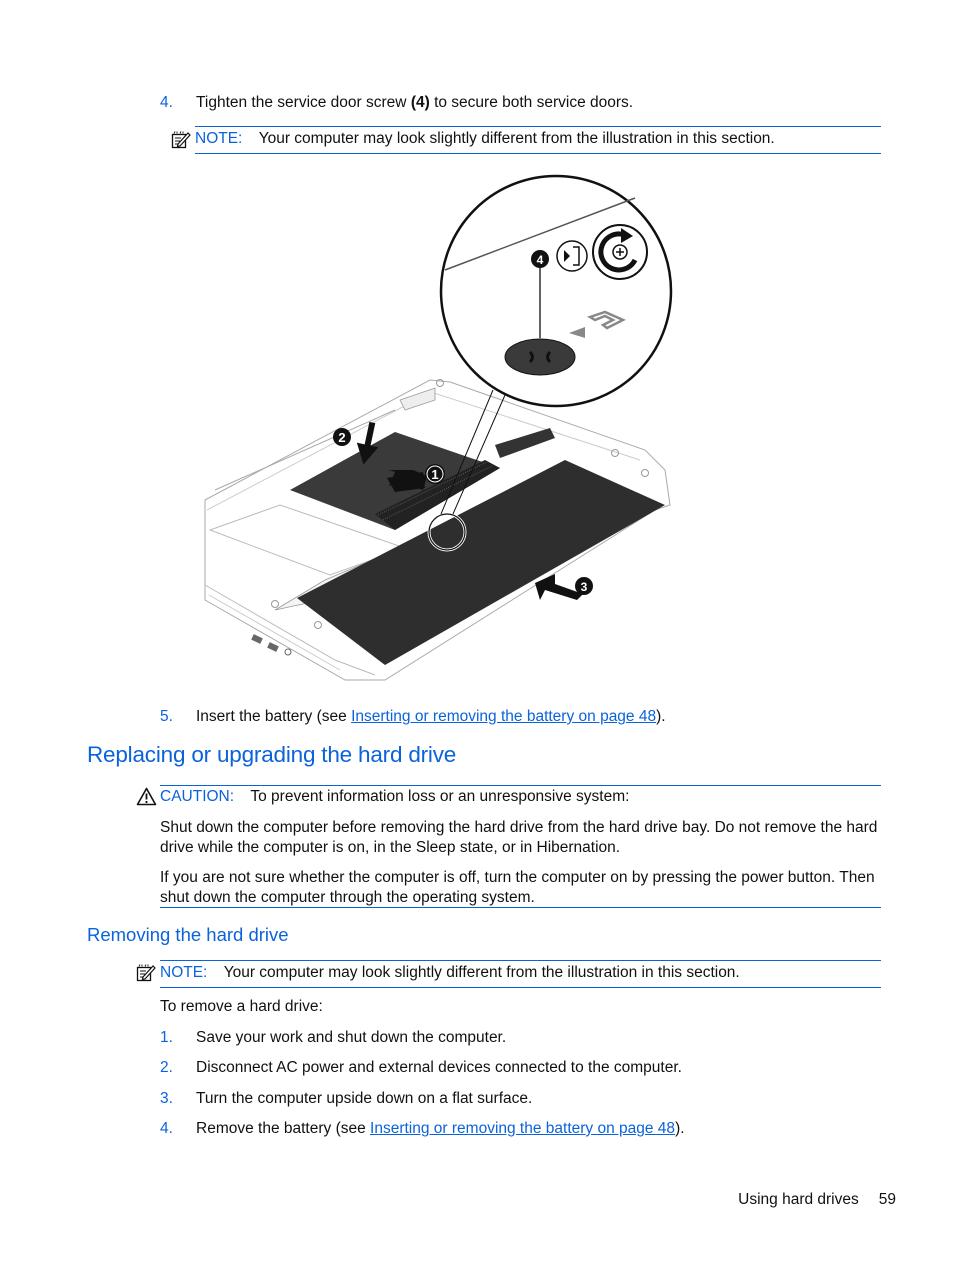 The width and height of the screenshot is (954, 1270). Describe the element at coordinates (887, 1199) in the screenshot. I see `page-number: 59` at that location.